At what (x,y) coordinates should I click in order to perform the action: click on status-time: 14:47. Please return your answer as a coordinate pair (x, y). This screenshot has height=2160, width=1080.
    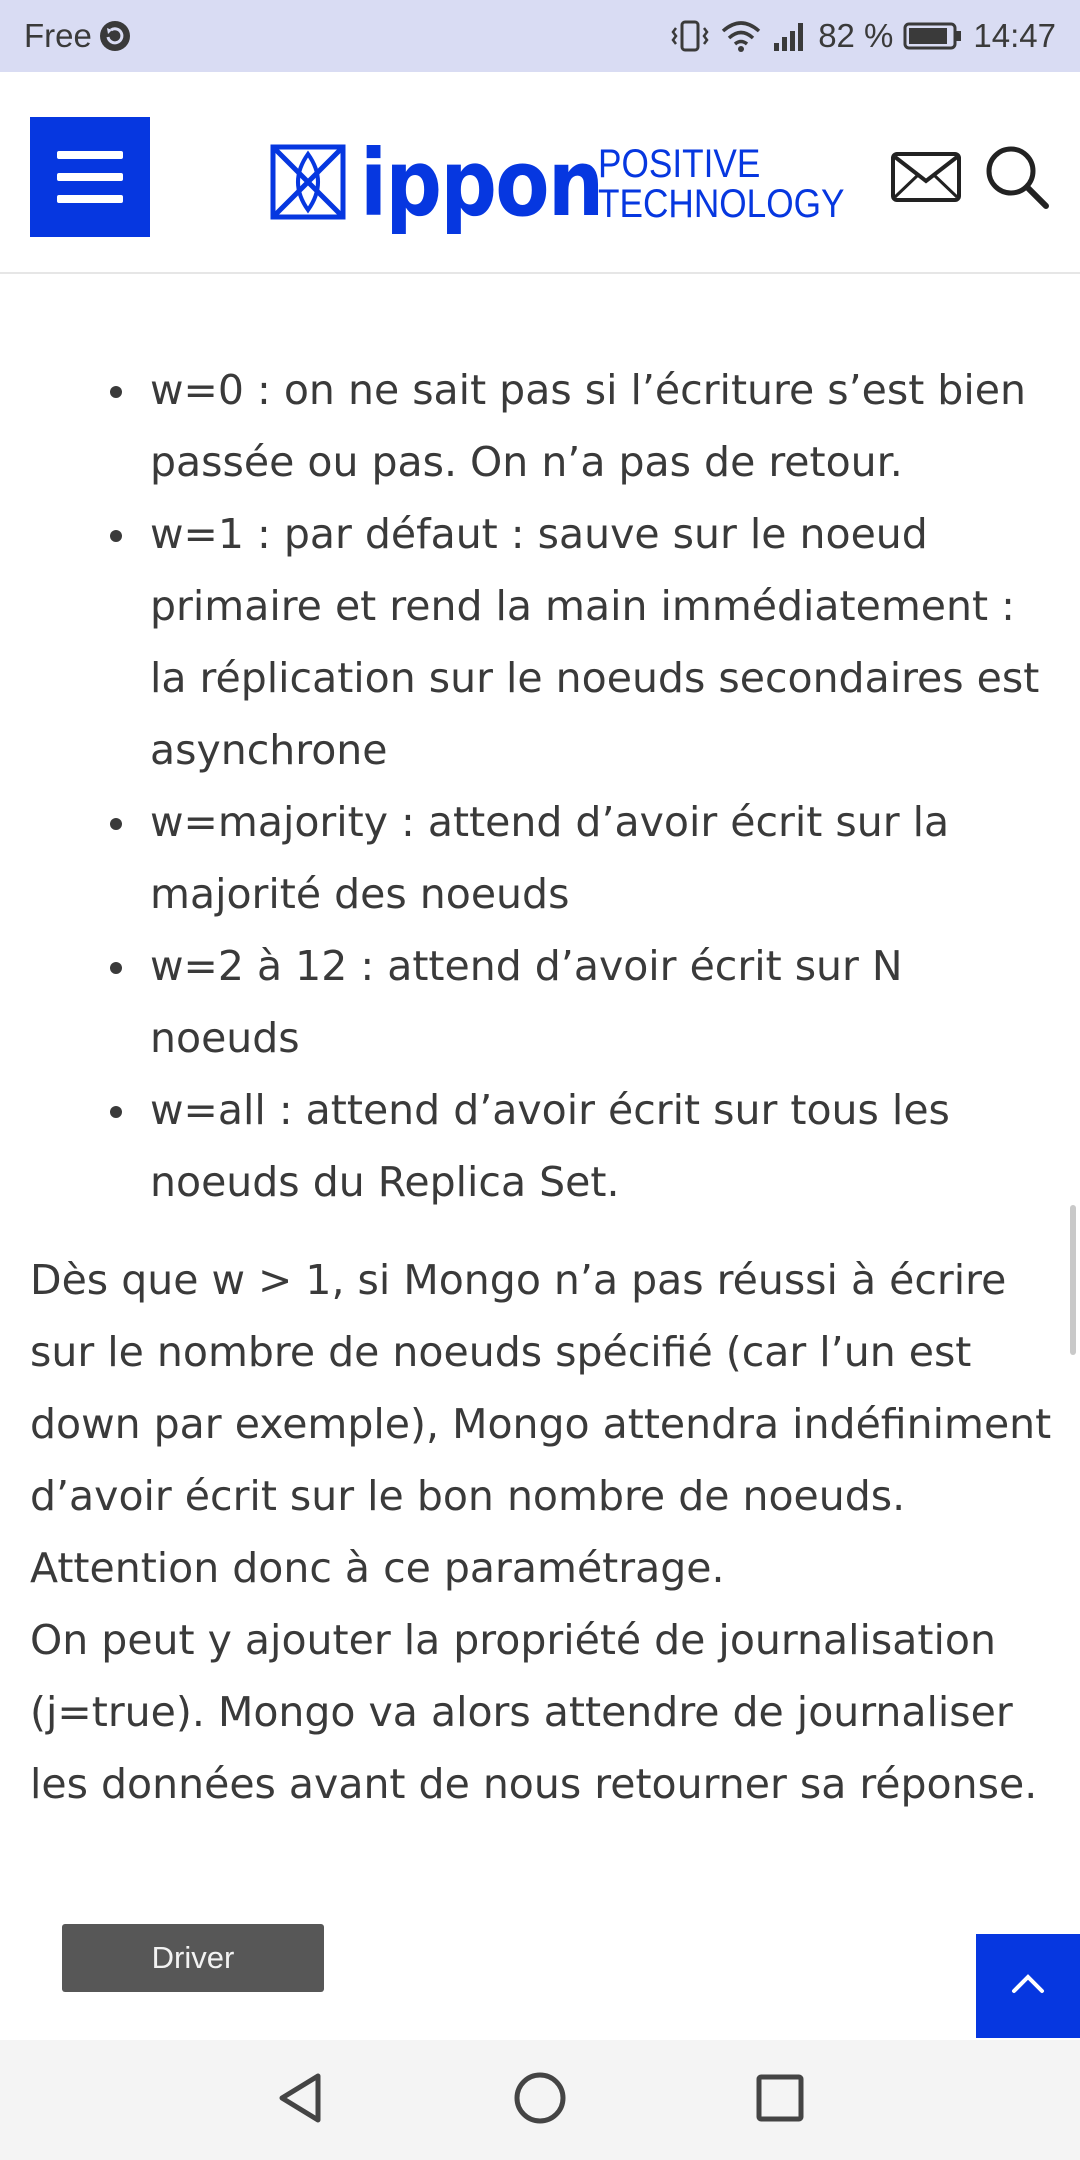
    Looking at the image, I should click on (1014, 35).